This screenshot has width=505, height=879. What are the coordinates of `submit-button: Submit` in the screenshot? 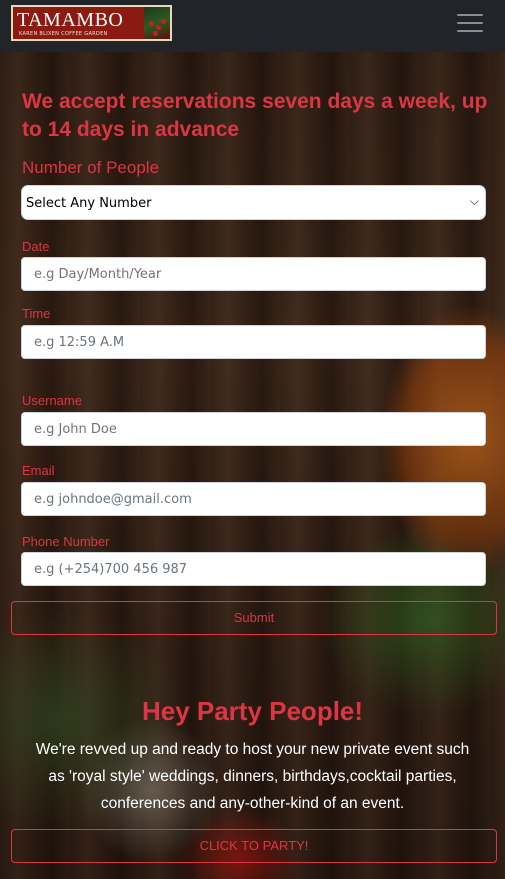 It's located at (254, 618).